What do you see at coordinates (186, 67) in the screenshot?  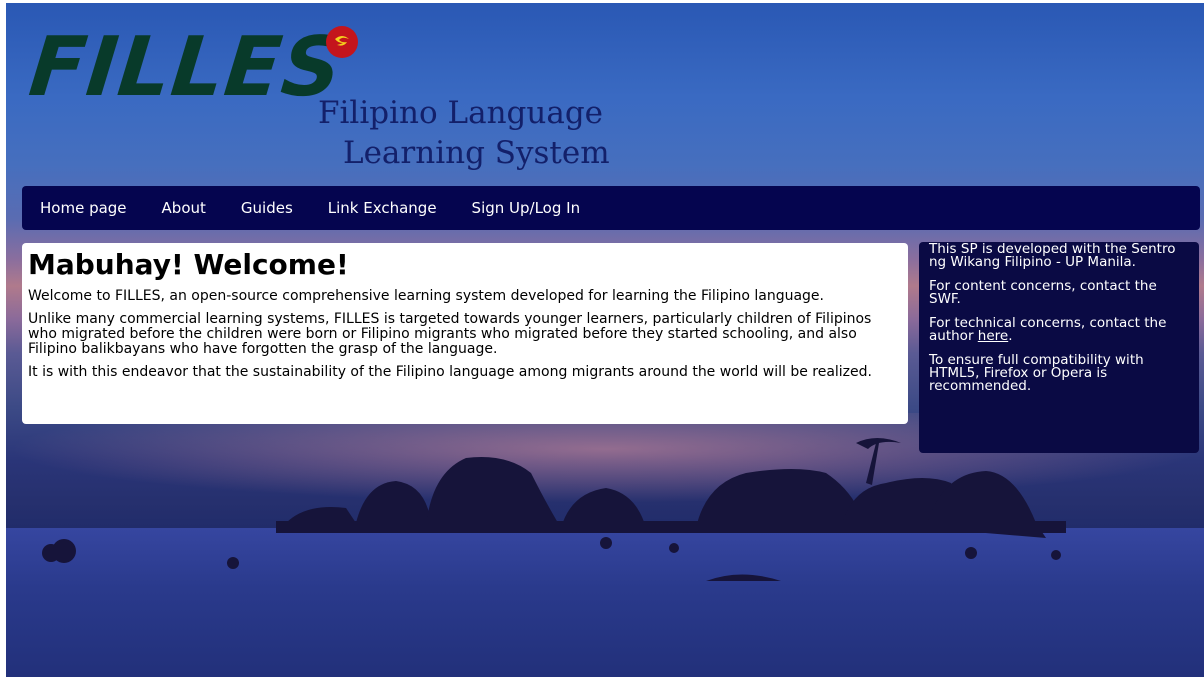 I see `logo-title: FILLES` at bounding box center [186, 67].